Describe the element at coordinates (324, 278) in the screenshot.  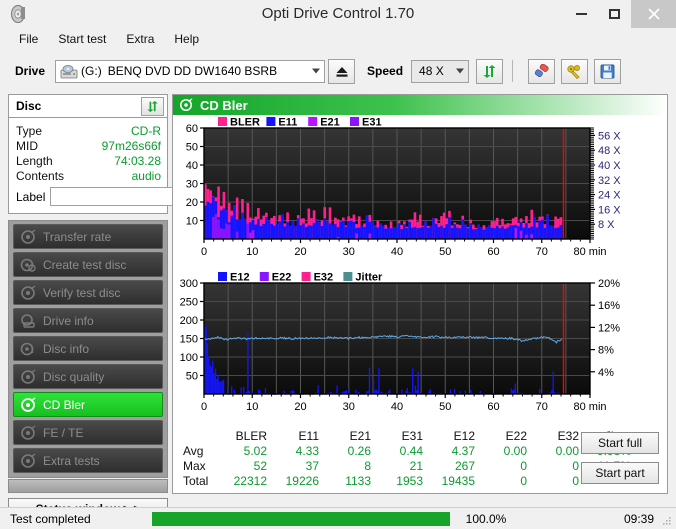
I see `svg-text: E32` at that location.